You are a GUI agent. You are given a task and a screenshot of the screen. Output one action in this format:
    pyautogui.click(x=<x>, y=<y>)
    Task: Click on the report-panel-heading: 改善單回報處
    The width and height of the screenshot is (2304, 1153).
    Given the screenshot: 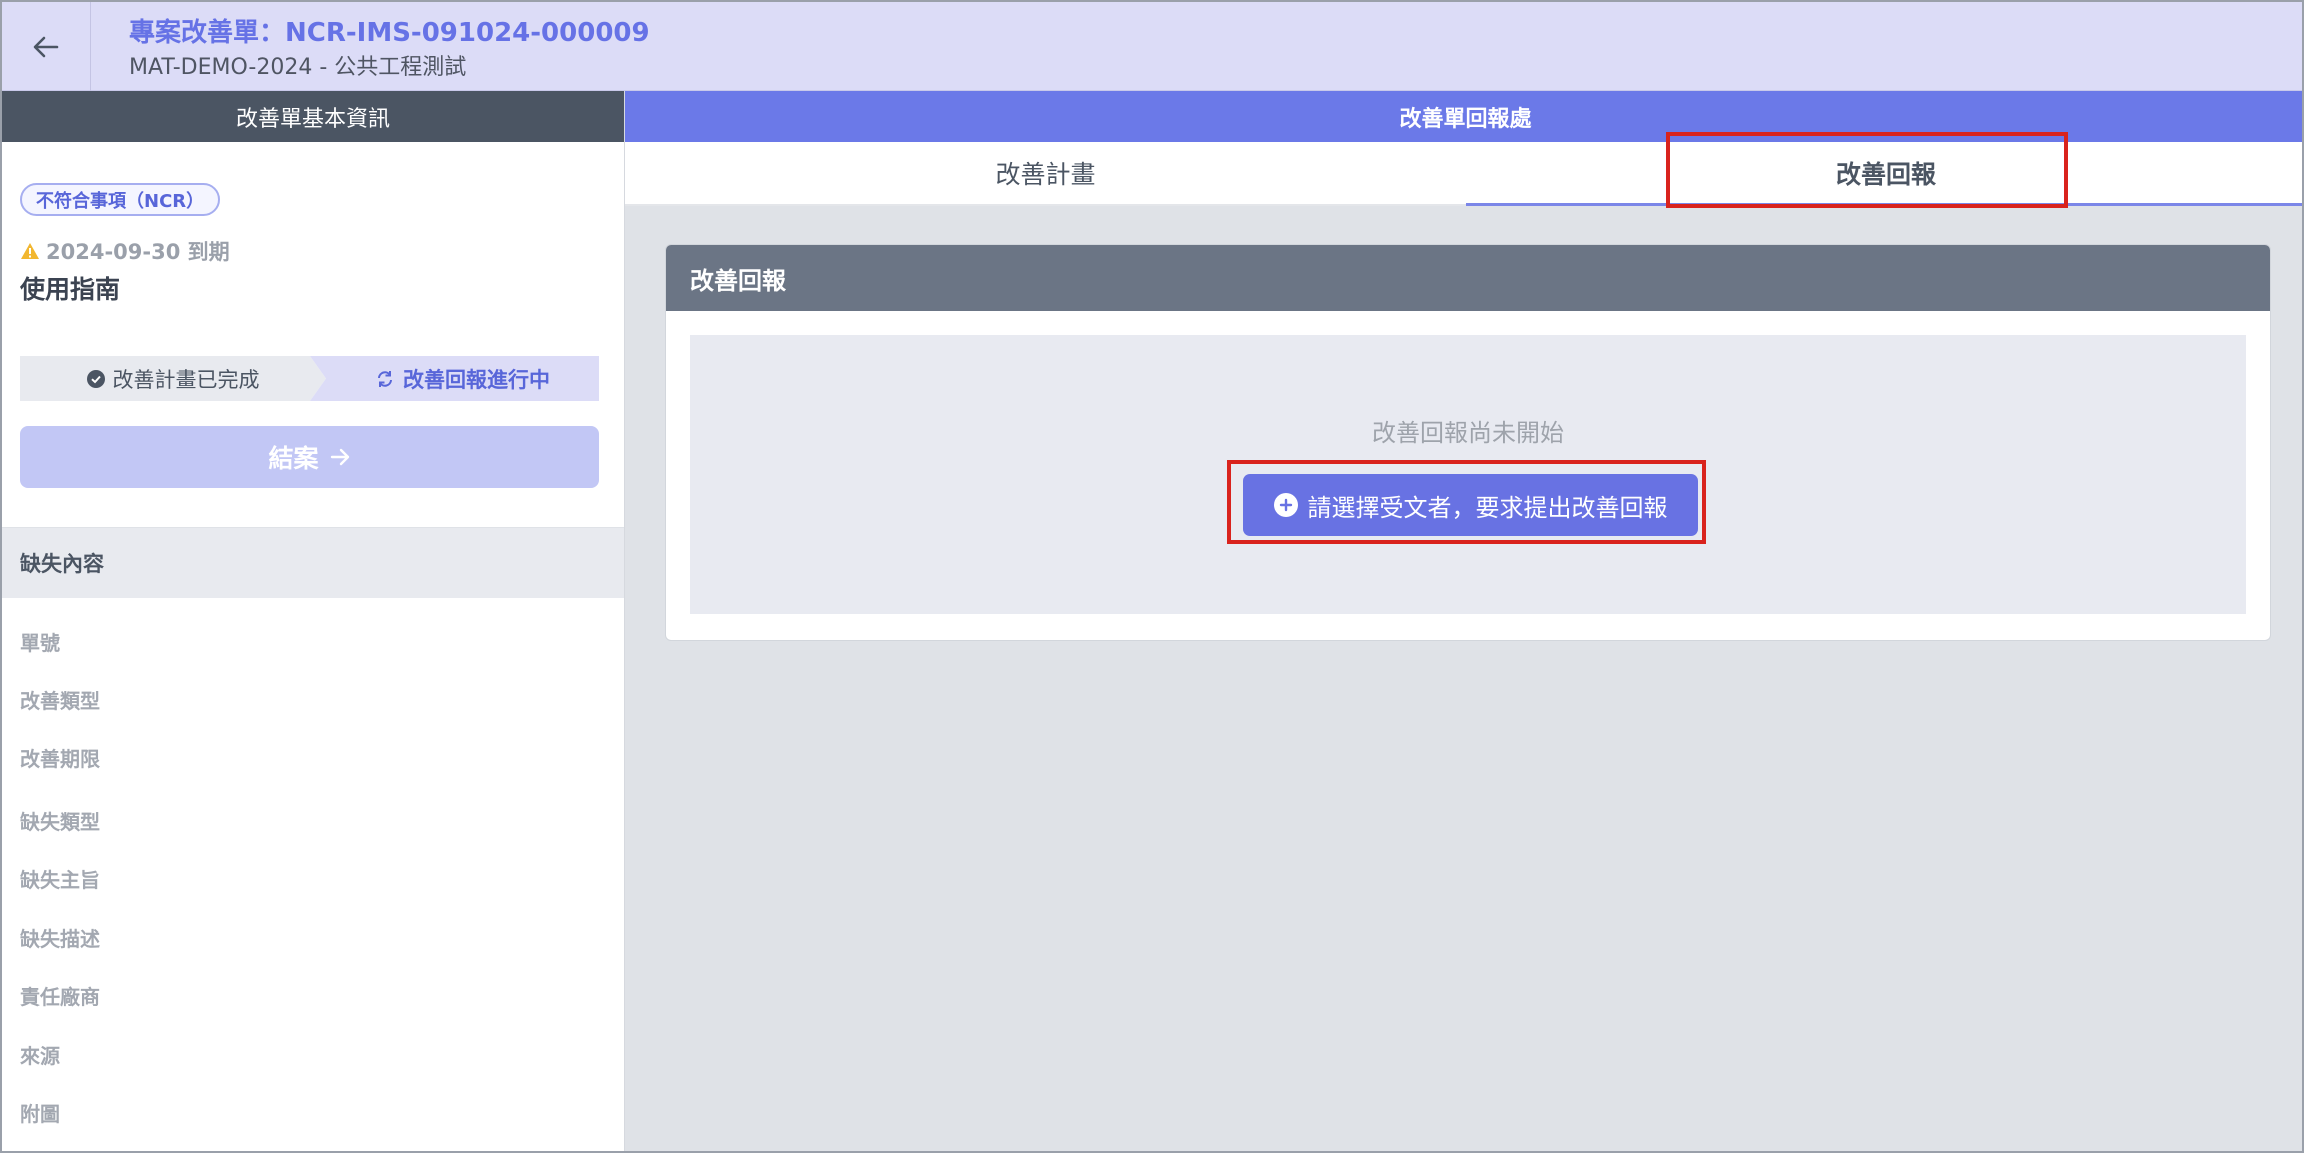 What is the action you would take?
    pyautogui.click(x=1463, y=116)
    